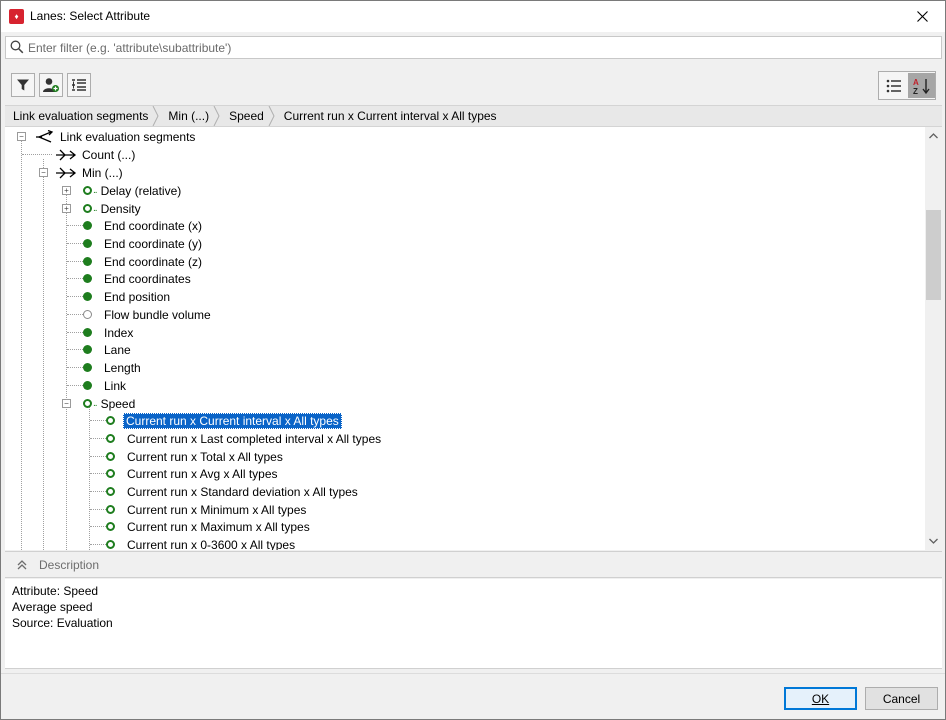 This screenshot has width=946, height=720. Describe the element at coordinates (51, 85) in the screenshot. I see `user-attributes-button` at that location.